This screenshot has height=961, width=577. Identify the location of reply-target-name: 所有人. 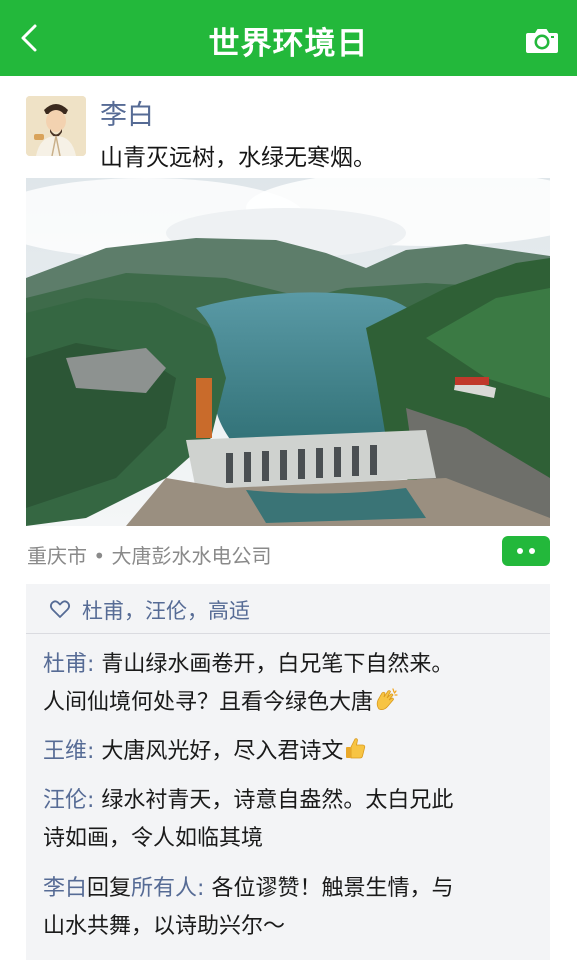
(164, 888).